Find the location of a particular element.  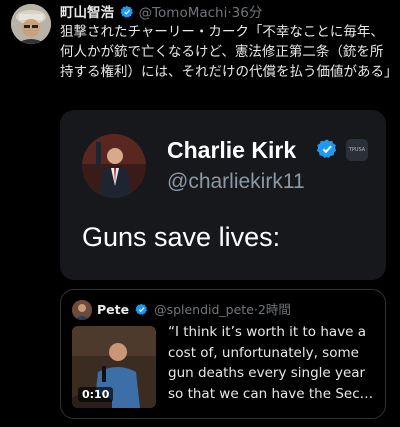

quoted-author-avatar is located at coordinates (82, 310).